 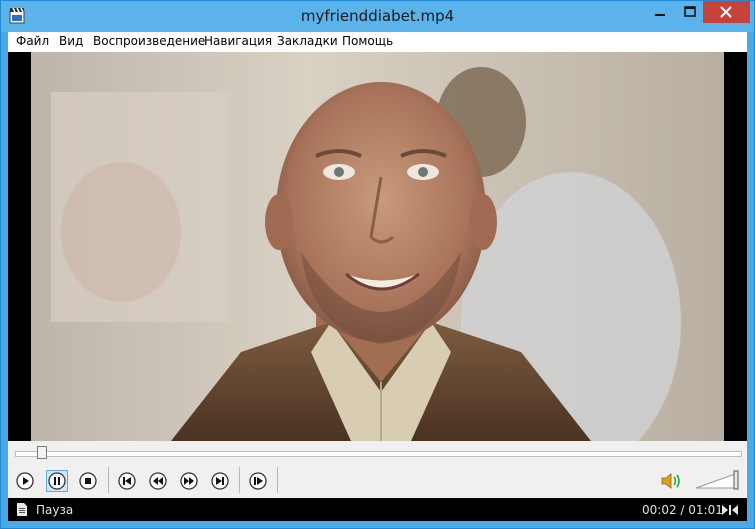 What do you see at coordinates (42, 452) in the screenshot?
I see `seek-thumb` at bounding box center [42, 452].